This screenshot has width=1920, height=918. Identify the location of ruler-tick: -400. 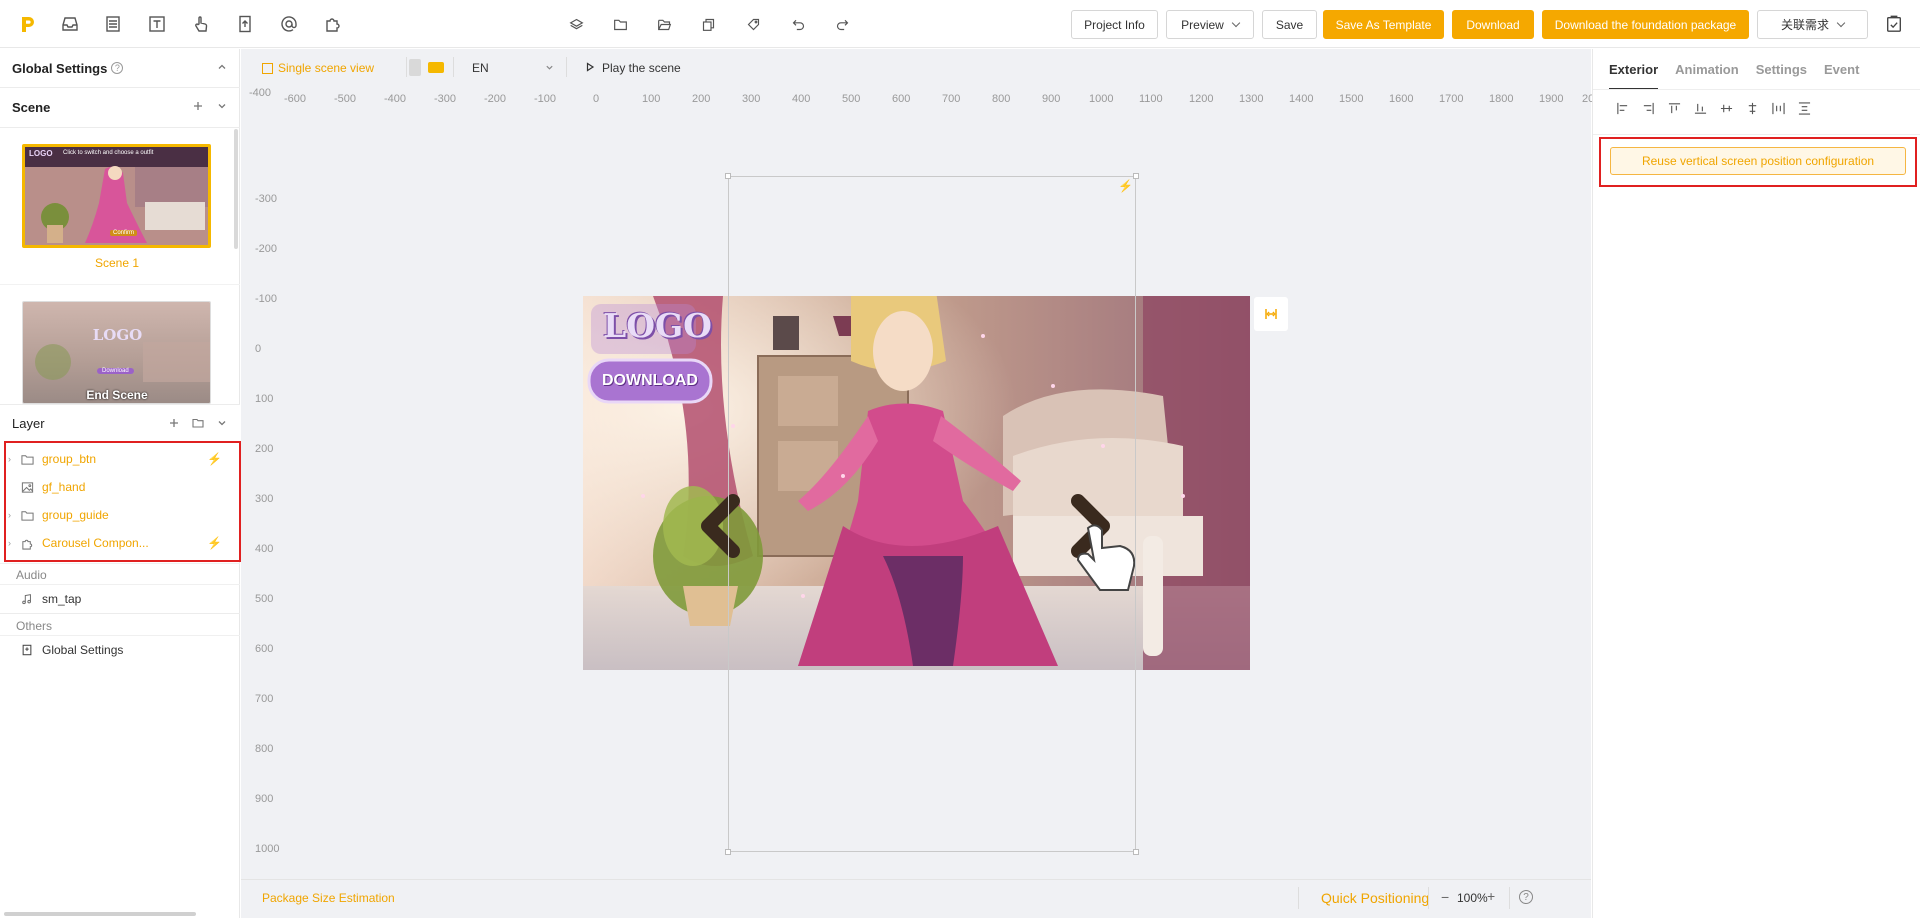
(395, 99).